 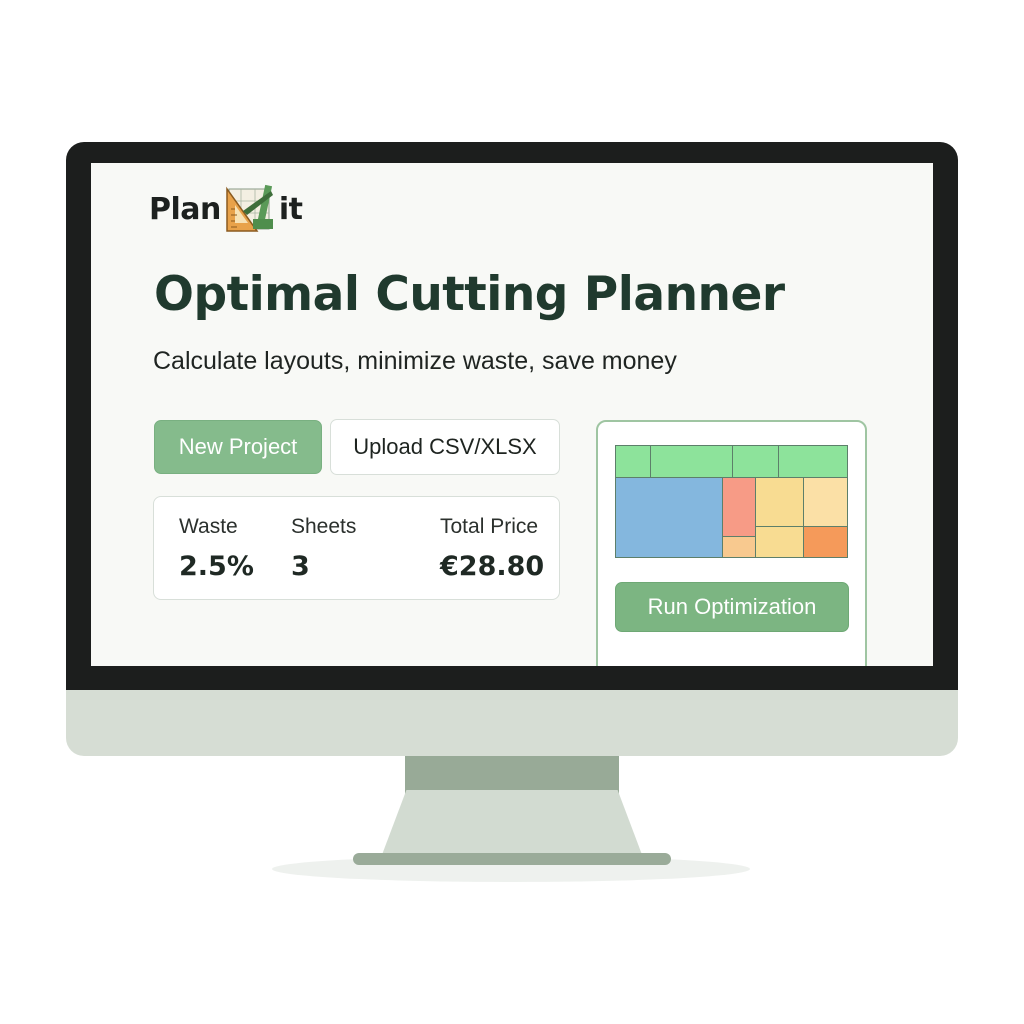 I want to click on monitor-stand, so click(x=512, y=825).